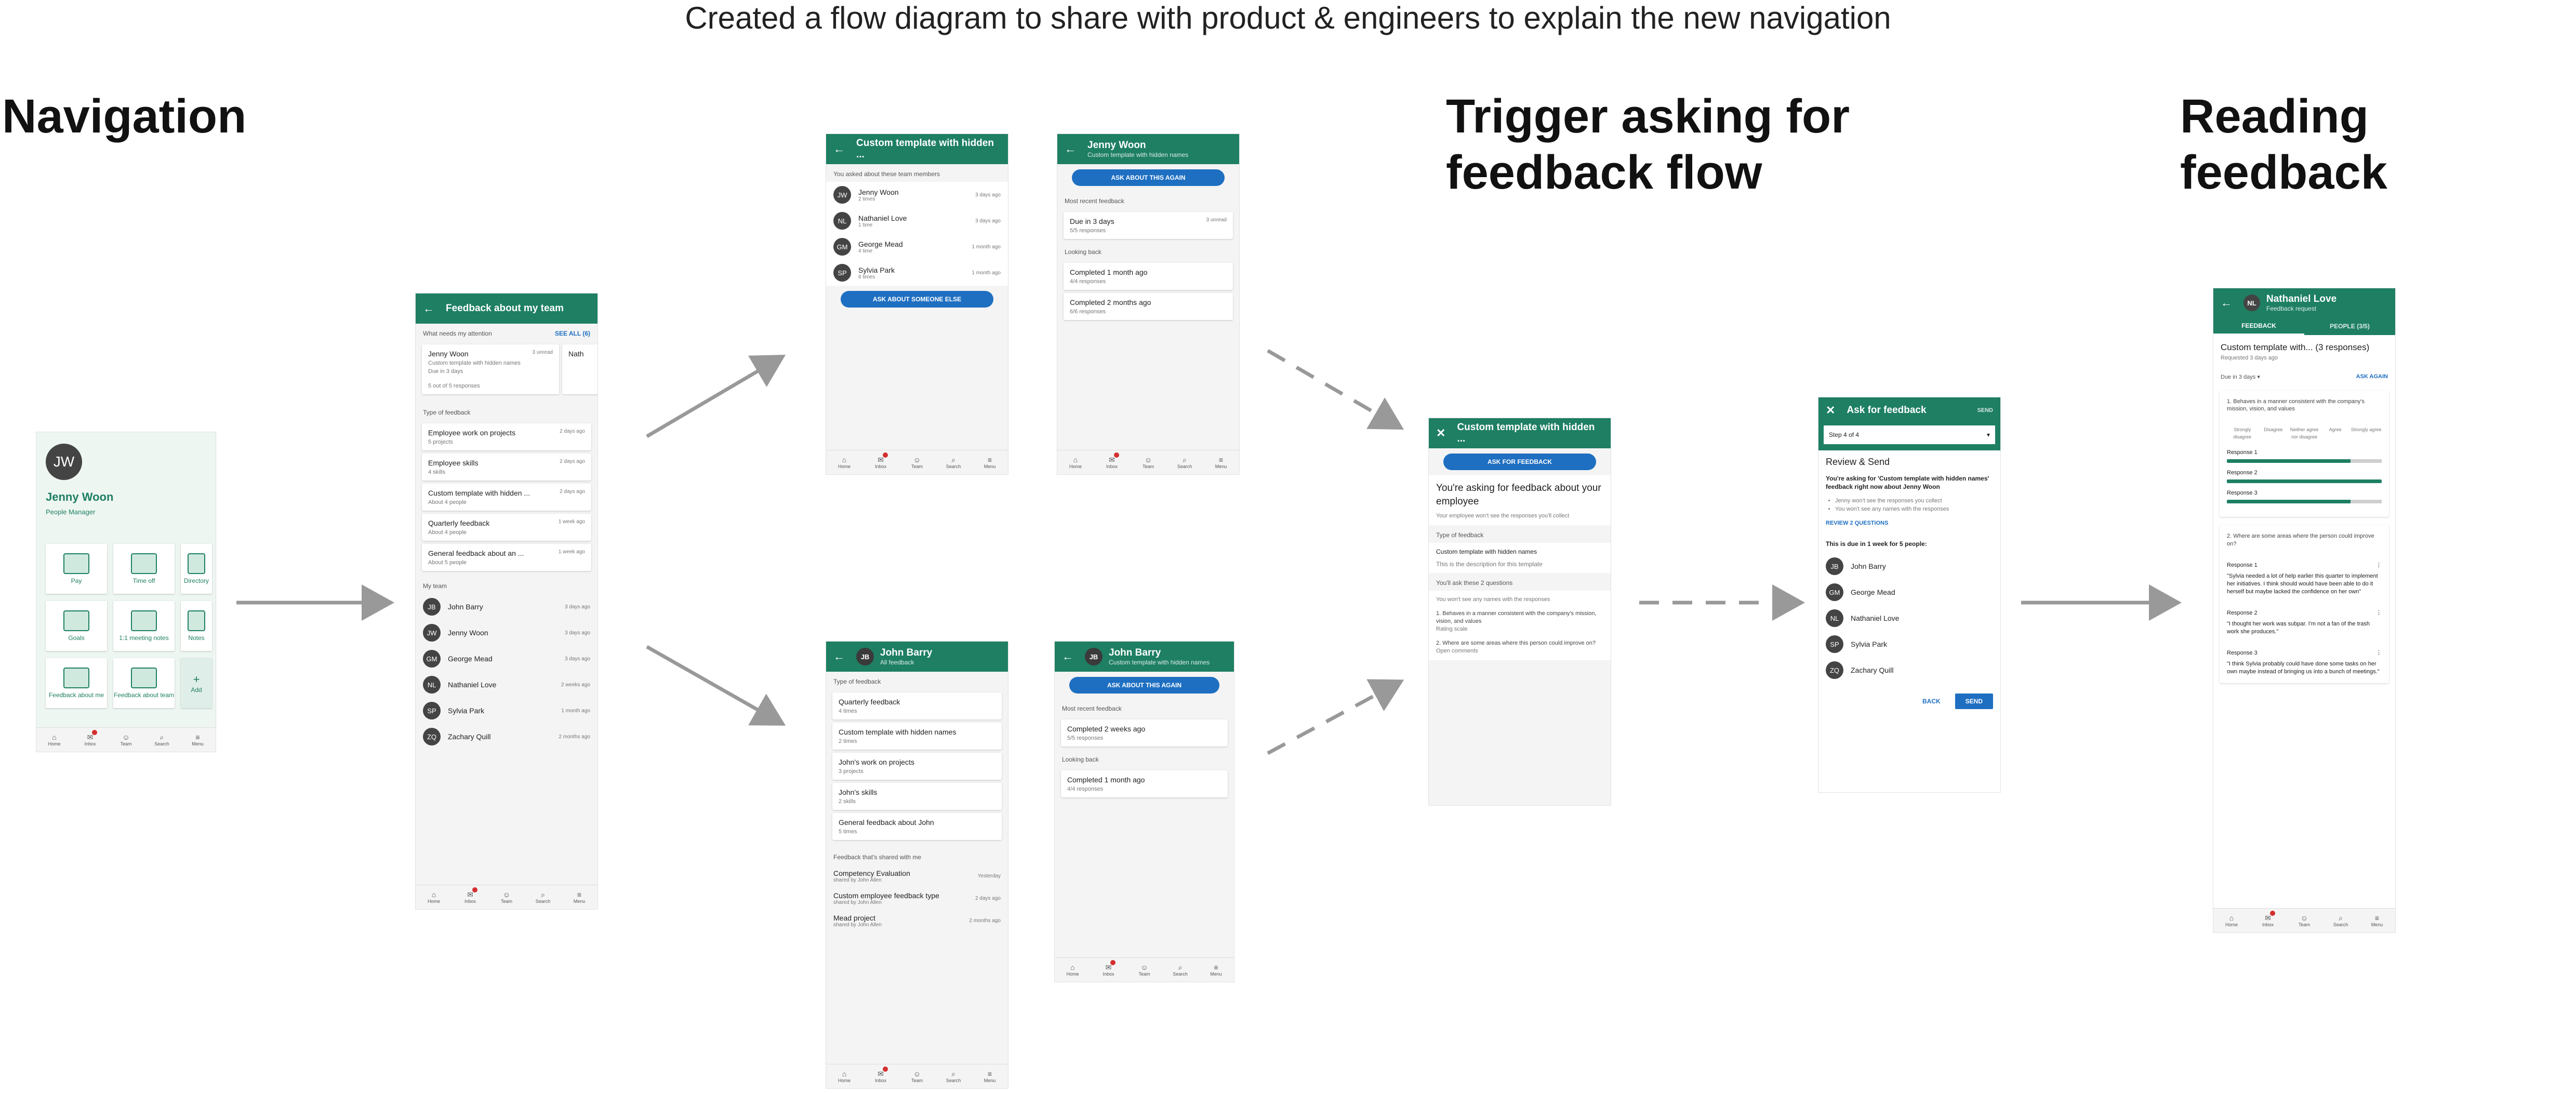  Describe the element at coordinates (55, 737) in the screenshot. I see `home-icon: ⌂` at that location.